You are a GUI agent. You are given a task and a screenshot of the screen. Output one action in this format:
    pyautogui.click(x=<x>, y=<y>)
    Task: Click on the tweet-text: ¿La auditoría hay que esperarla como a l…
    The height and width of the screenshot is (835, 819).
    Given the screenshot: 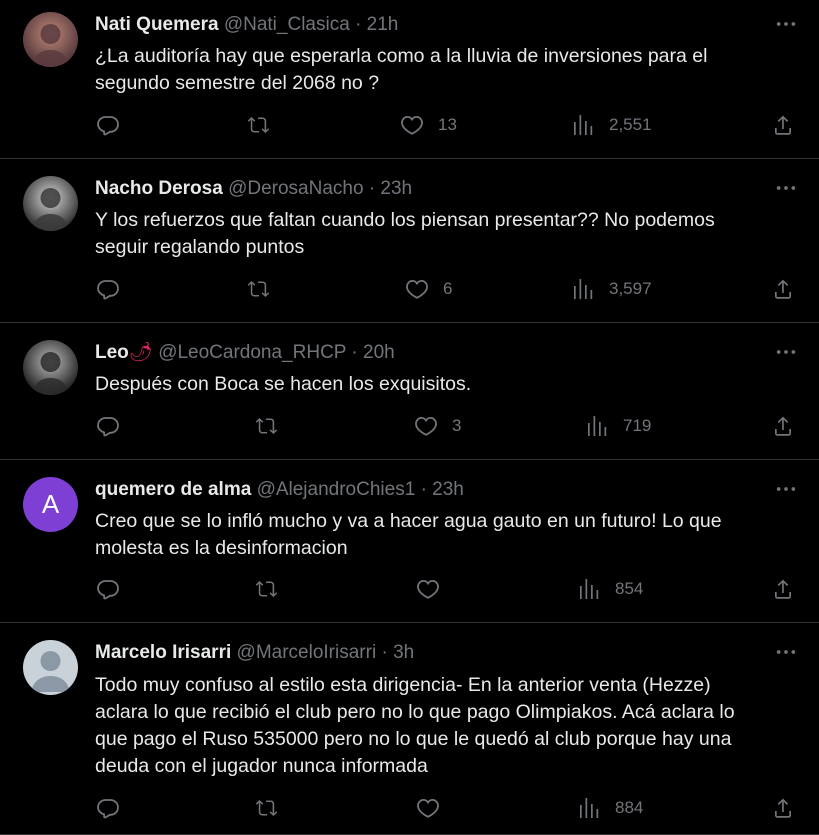 What is the action you would take?
    pyautogui.click(x=445, y=70)
    